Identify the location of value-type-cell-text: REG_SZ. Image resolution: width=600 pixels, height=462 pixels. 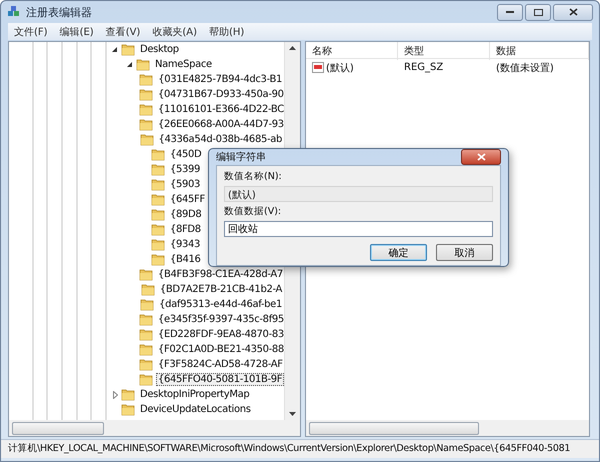
(423, 67).